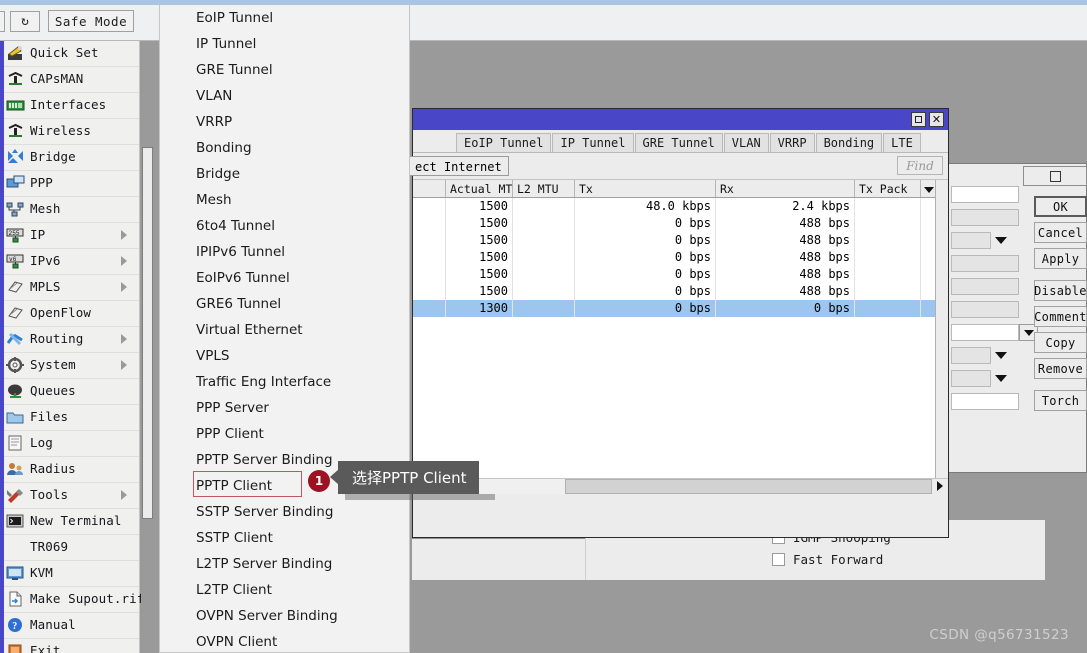  I want to click on menu-item-eoip-tunnel: EoIP Tunnel, so click(284, 18).